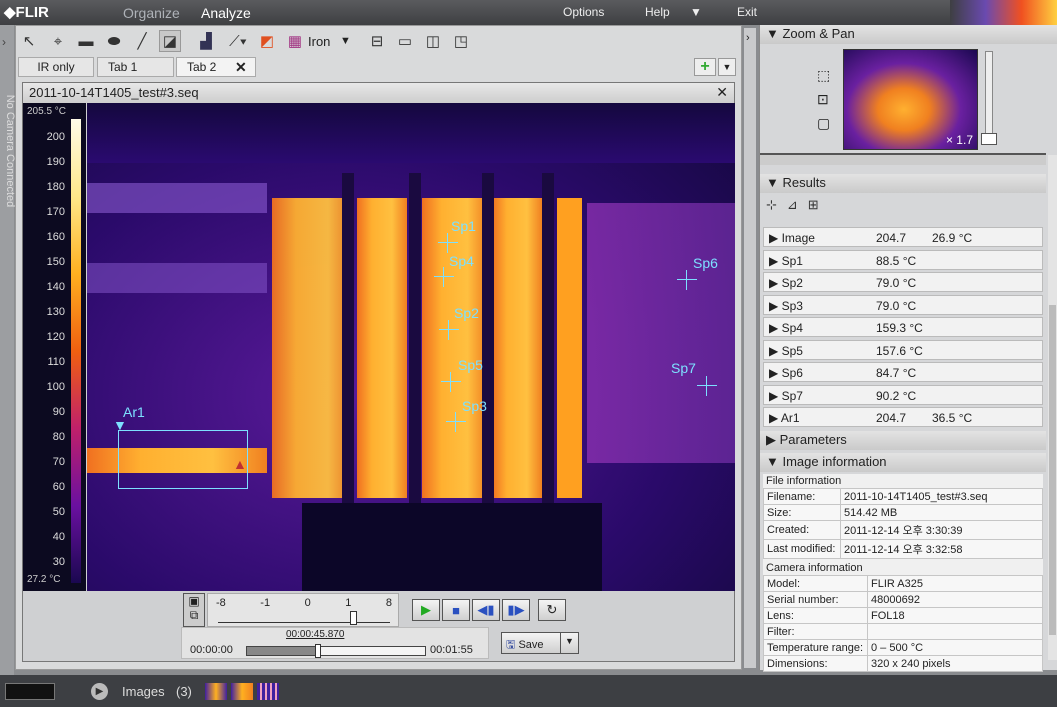 This screenshot has height=707, width=1057. What do you see at coordinates (683, 368) in the screenshot?
I see `spot-label-sp7: Sp7` at bounding box center [683, 368].